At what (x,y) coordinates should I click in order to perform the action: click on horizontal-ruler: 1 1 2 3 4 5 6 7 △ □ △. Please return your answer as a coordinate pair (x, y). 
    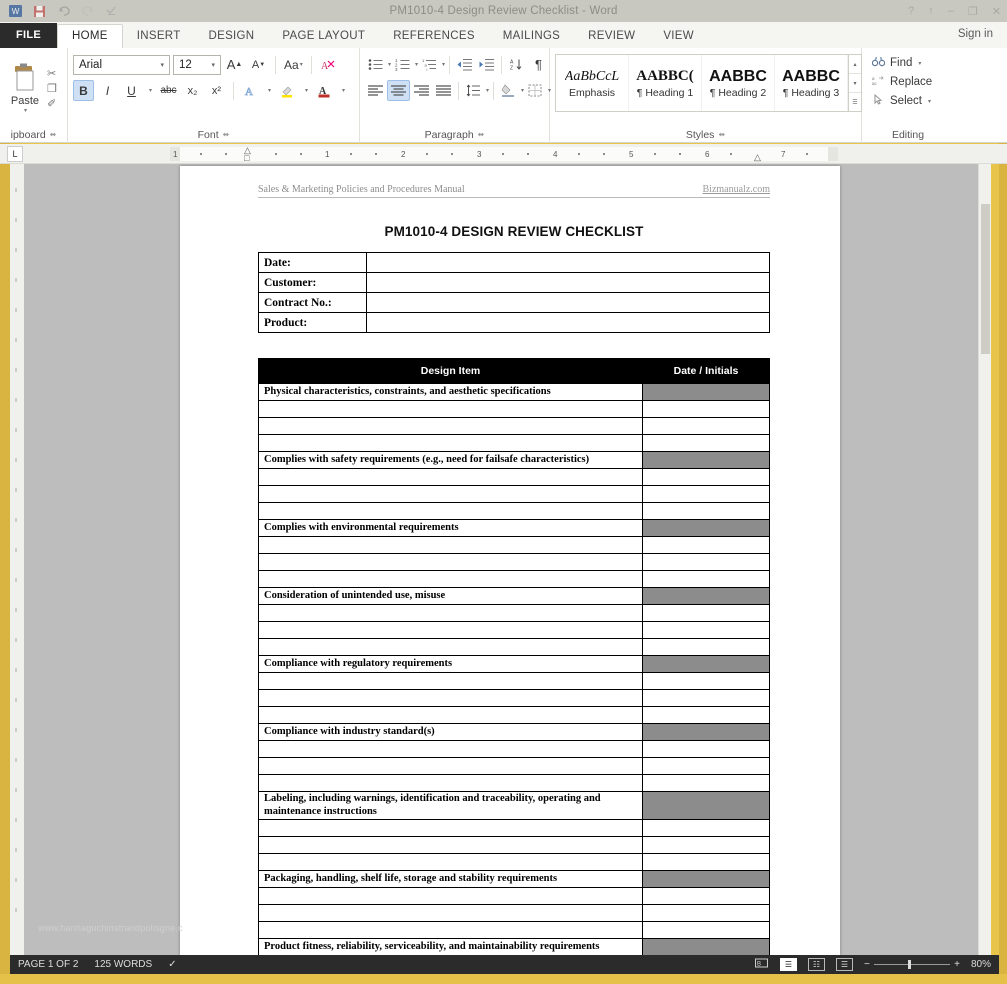
    Looking at the image, I should click on (504, 154).